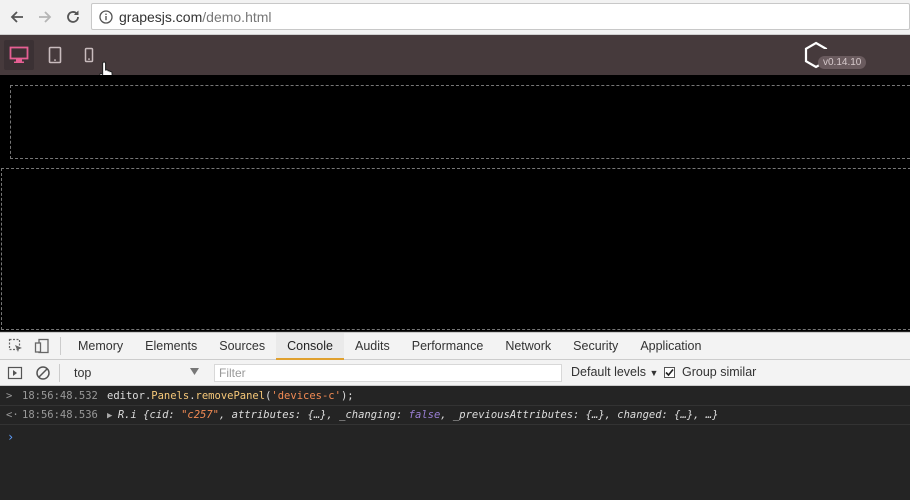 This screenshot has height=500, width=910. I want to click on desktop-icon, so click(19, 54).